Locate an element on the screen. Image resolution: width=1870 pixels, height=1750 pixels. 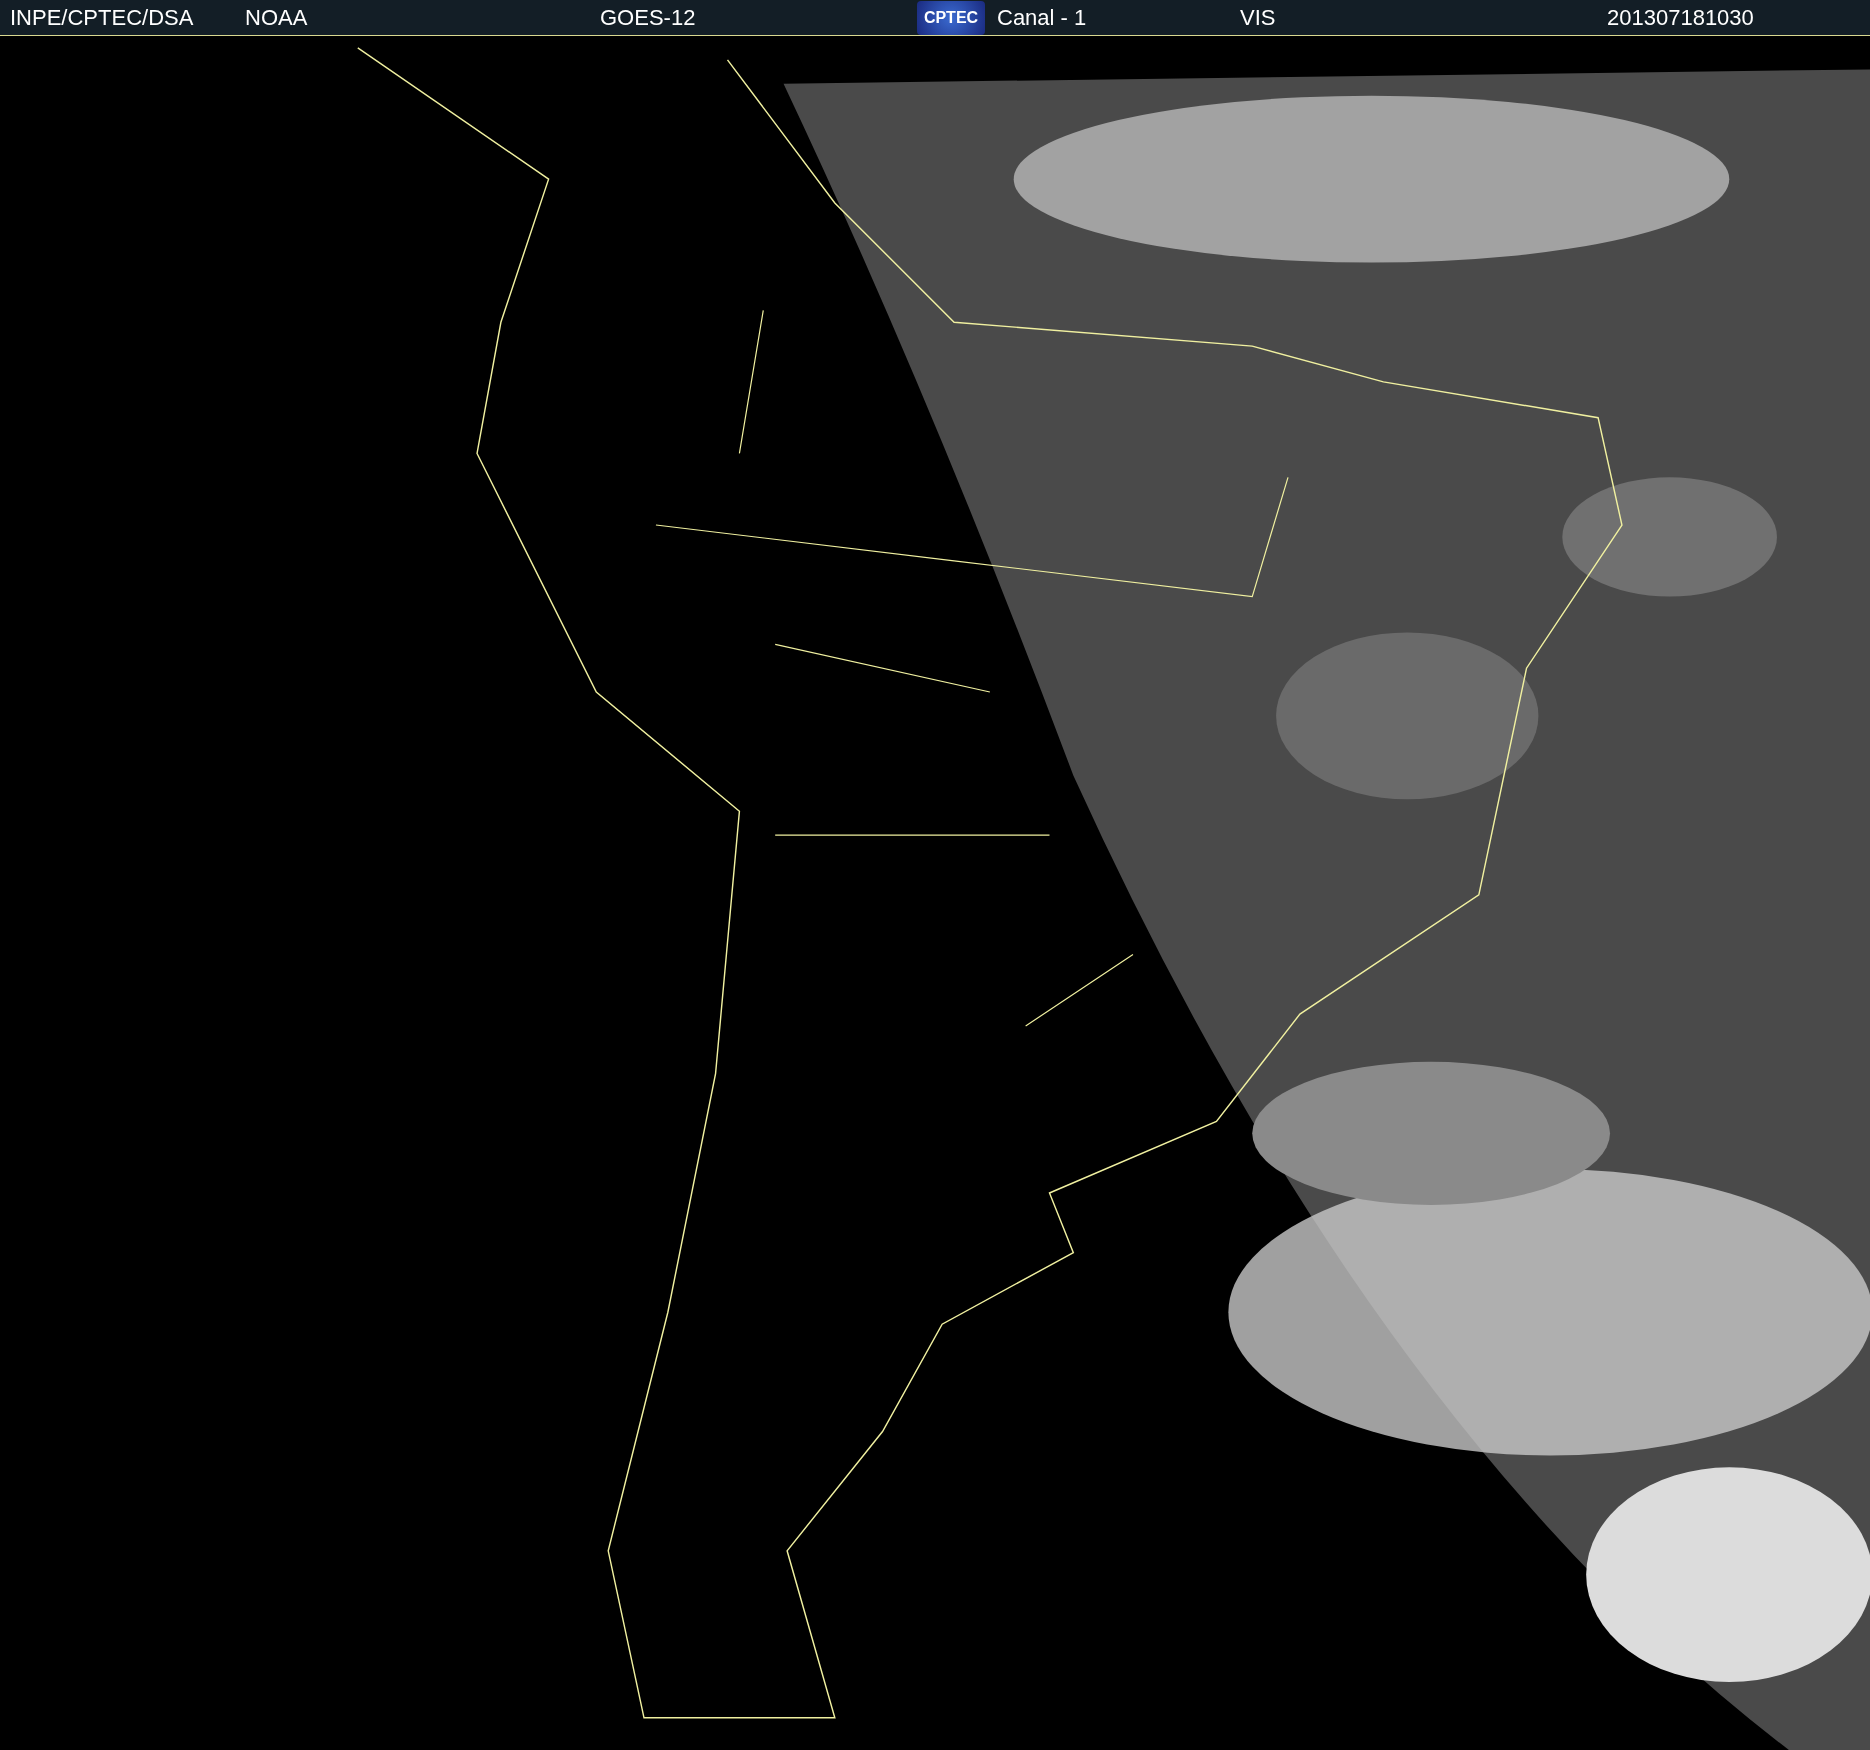
institution-label: INPE/CPTEC/DSA is located at coordinates (101, 17).